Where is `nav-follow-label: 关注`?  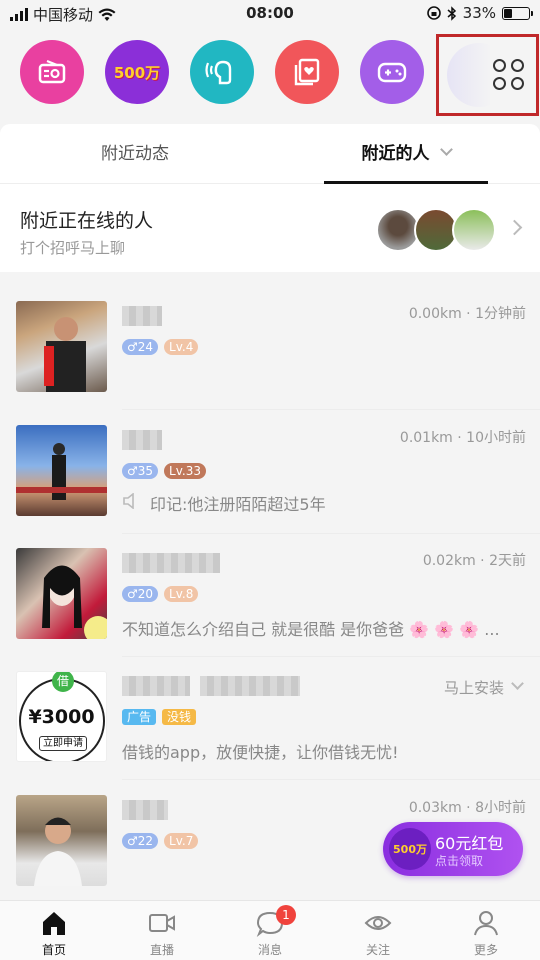
nav-follow-label: 关注 is located at coordinates (377, 950).